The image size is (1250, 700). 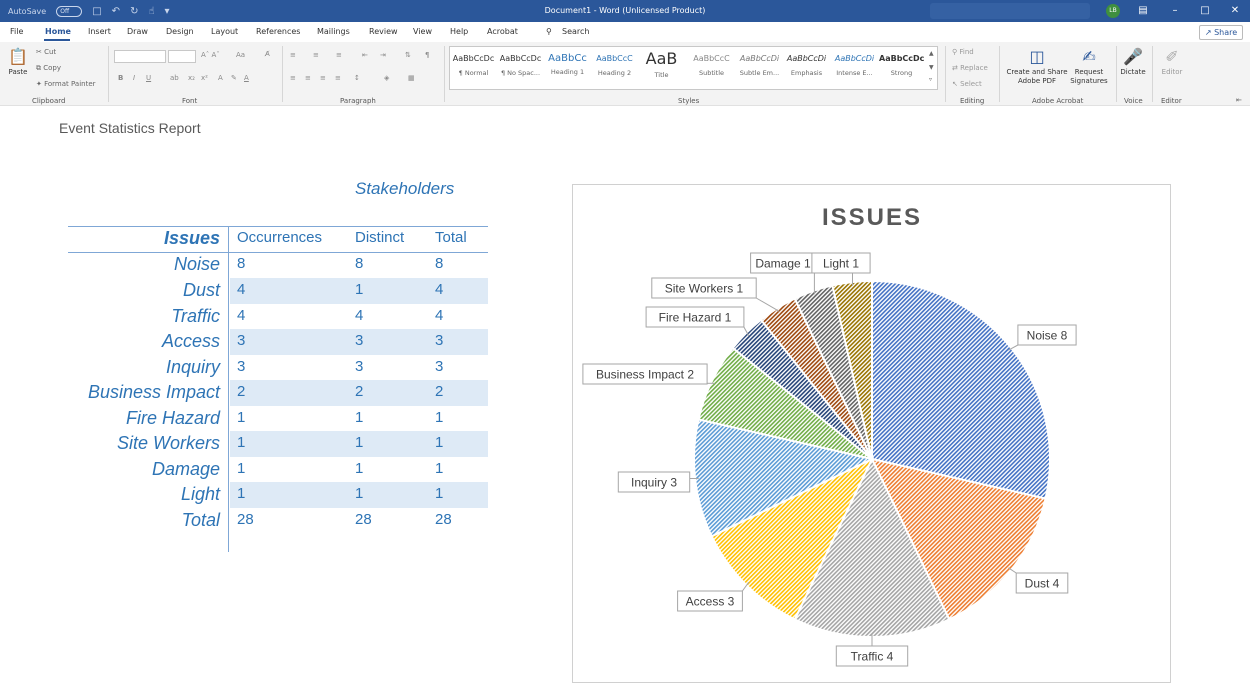 I want to click on dictate-label: Dictate, so click(x=1133, y=72).